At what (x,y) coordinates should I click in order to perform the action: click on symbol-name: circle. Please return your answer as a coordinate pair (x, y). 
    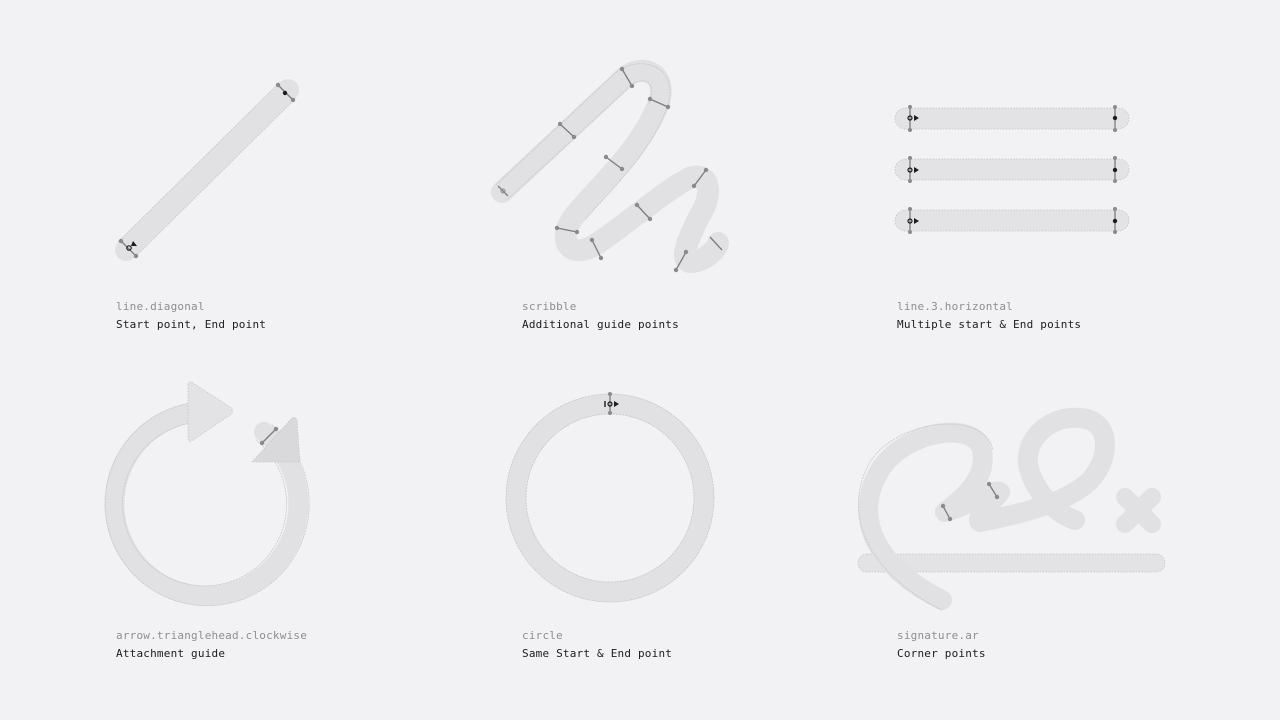
    Looking at the image, I should click on (542, 635).